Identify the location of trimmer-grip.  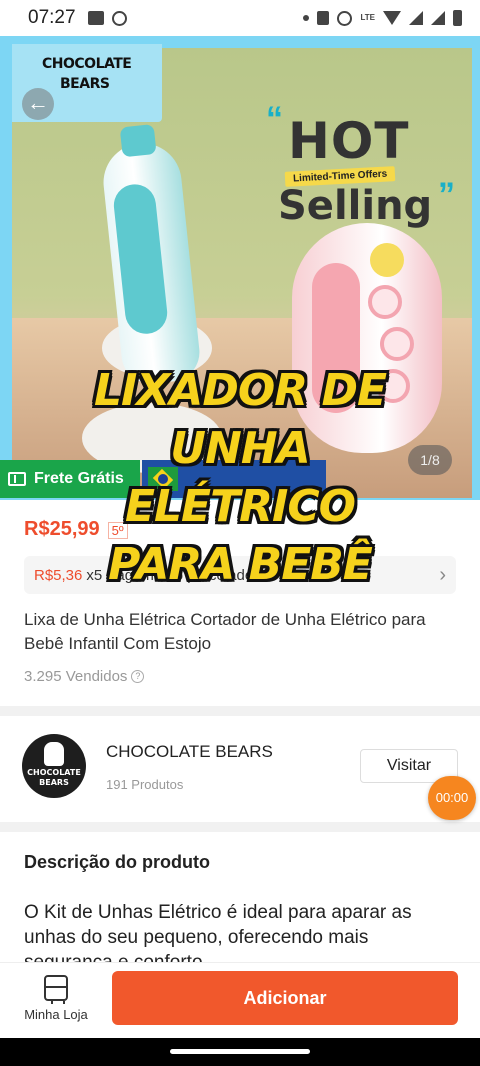
(140, 259).